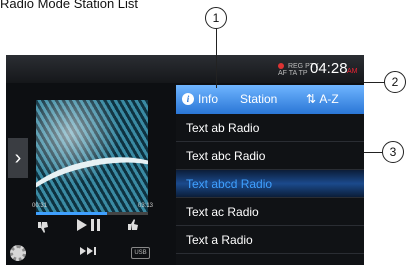  I want to click on callout-2-leader, so click(374, 82).